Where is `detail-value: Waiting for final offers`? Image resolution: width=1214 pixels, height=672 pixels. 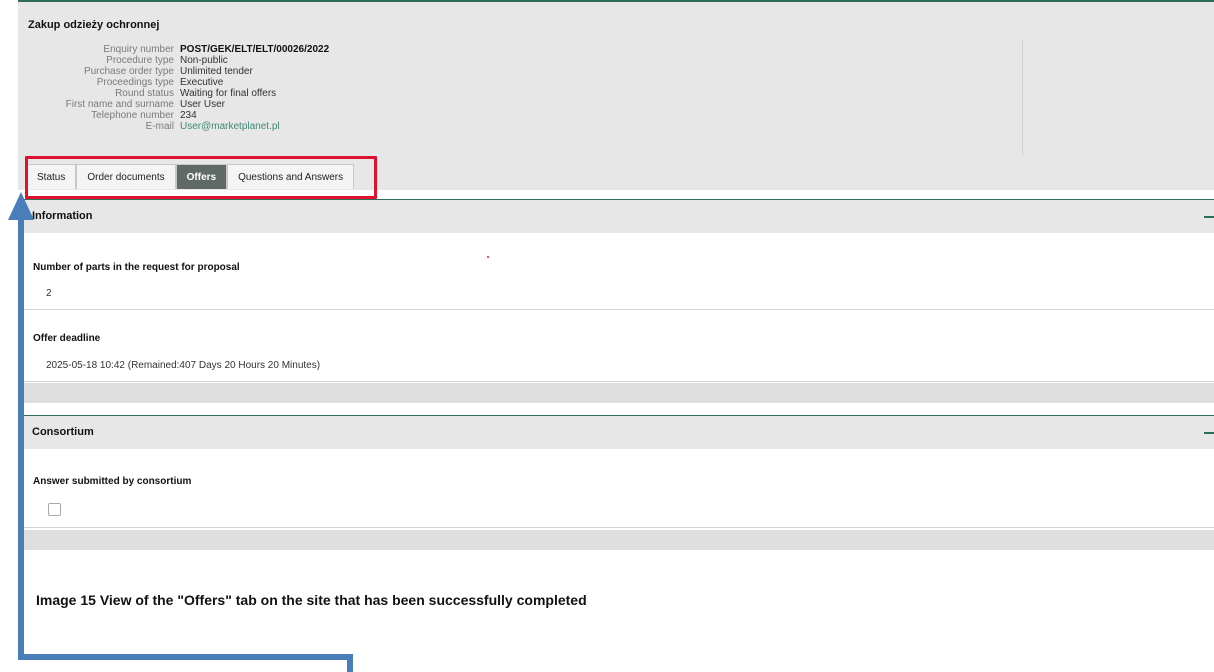
detail-value: Waiting for final offers is located at coordinates (228, 93).